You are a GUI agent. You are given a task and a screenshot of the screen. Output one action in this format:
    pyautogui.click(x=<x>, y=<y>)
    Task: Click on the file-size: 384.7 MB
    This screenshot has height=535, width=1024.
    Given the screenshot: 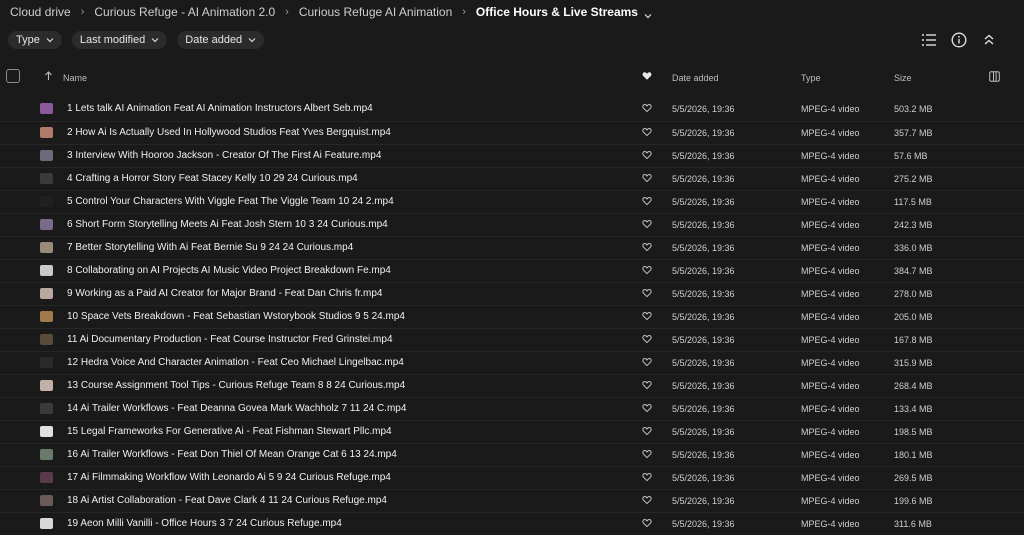 What is the action you would take?
    pyautogui.click(x=913, y=271)
    